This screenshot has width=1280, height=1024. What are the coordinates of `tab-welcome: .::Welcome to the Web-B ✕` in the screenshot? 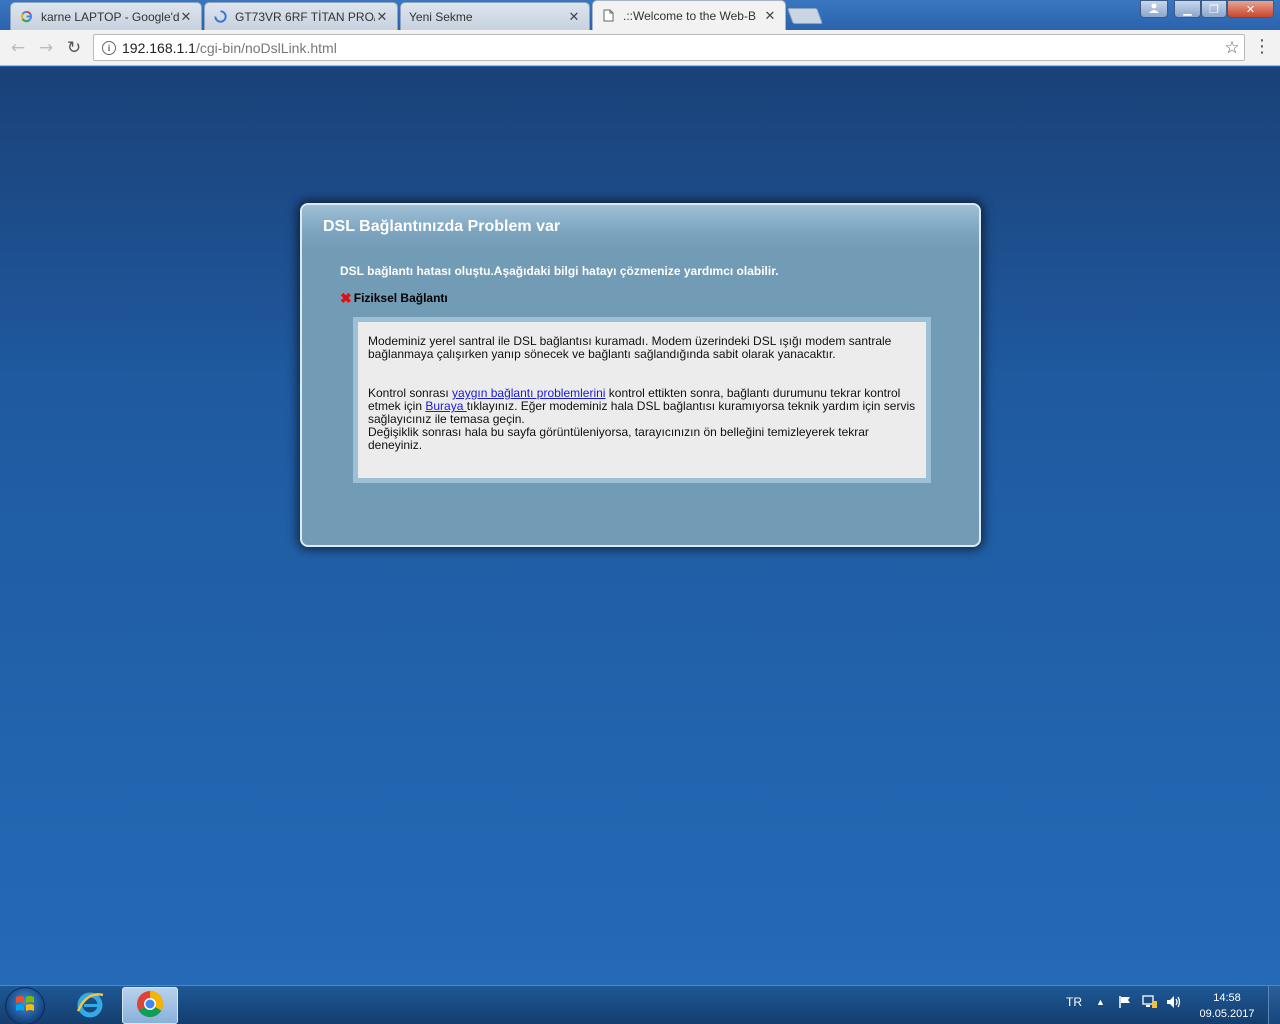 It's located at (689, 15).